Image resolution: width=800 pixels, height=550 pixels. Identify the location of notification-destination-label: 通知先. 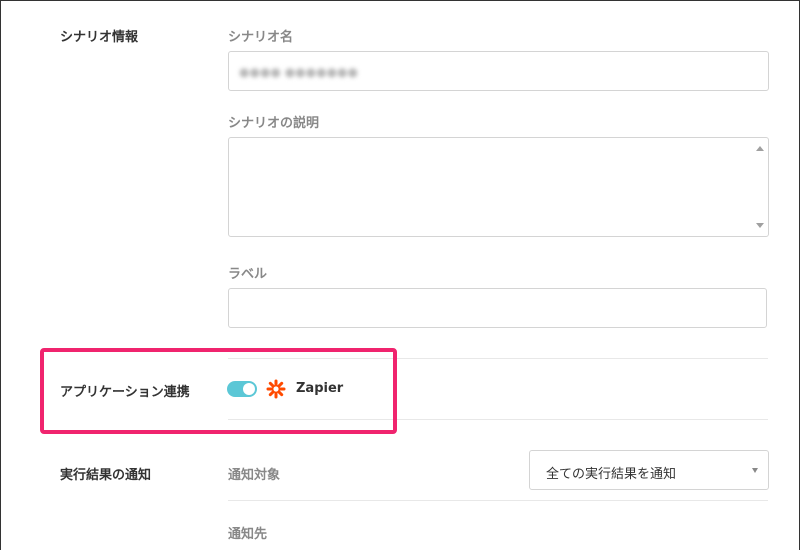
(248, 534).